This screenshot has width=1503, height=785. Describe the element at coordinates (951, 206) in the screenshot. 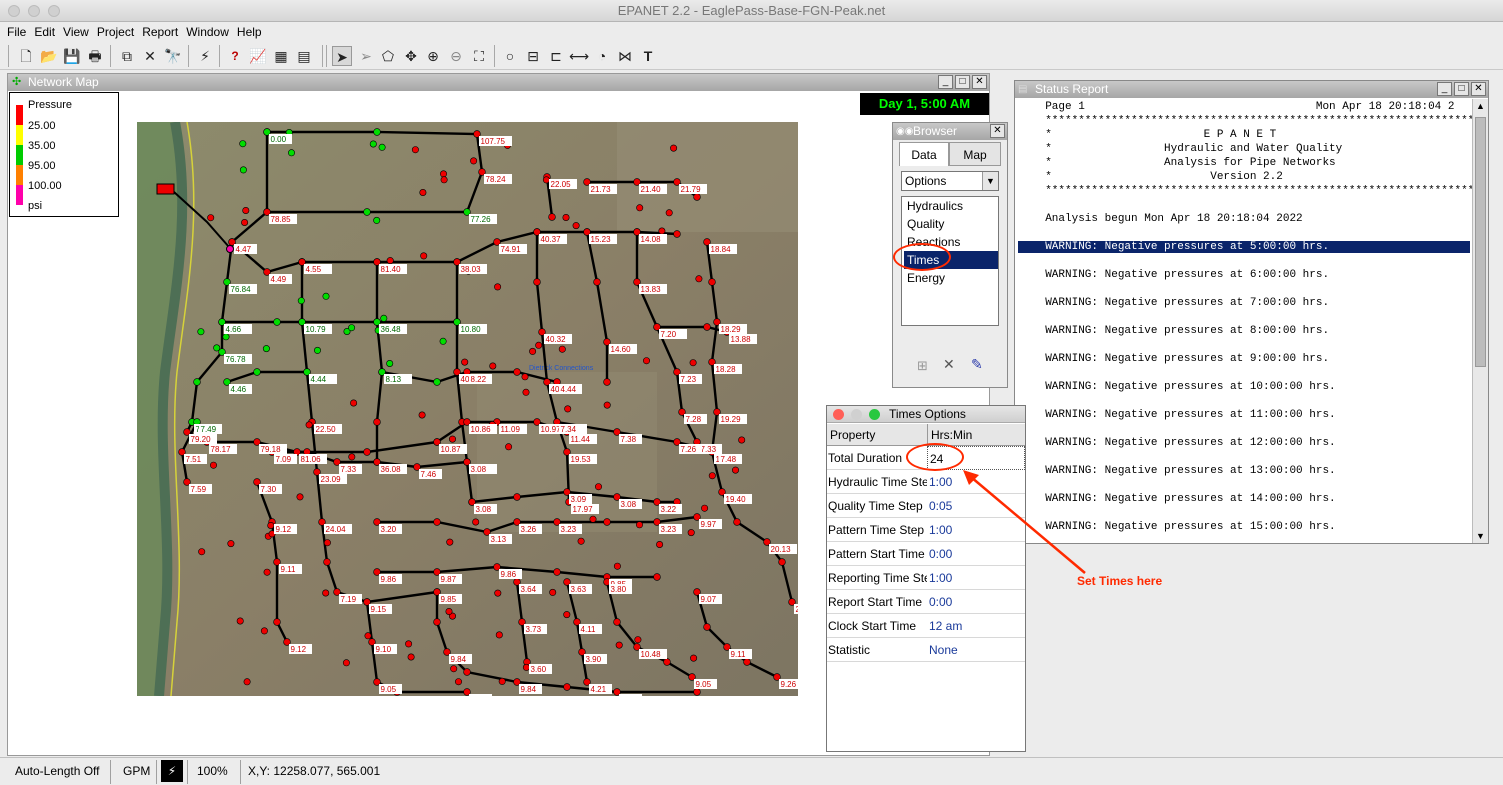

I see `browser-item-hydraulics: Hydraulics` at that location.